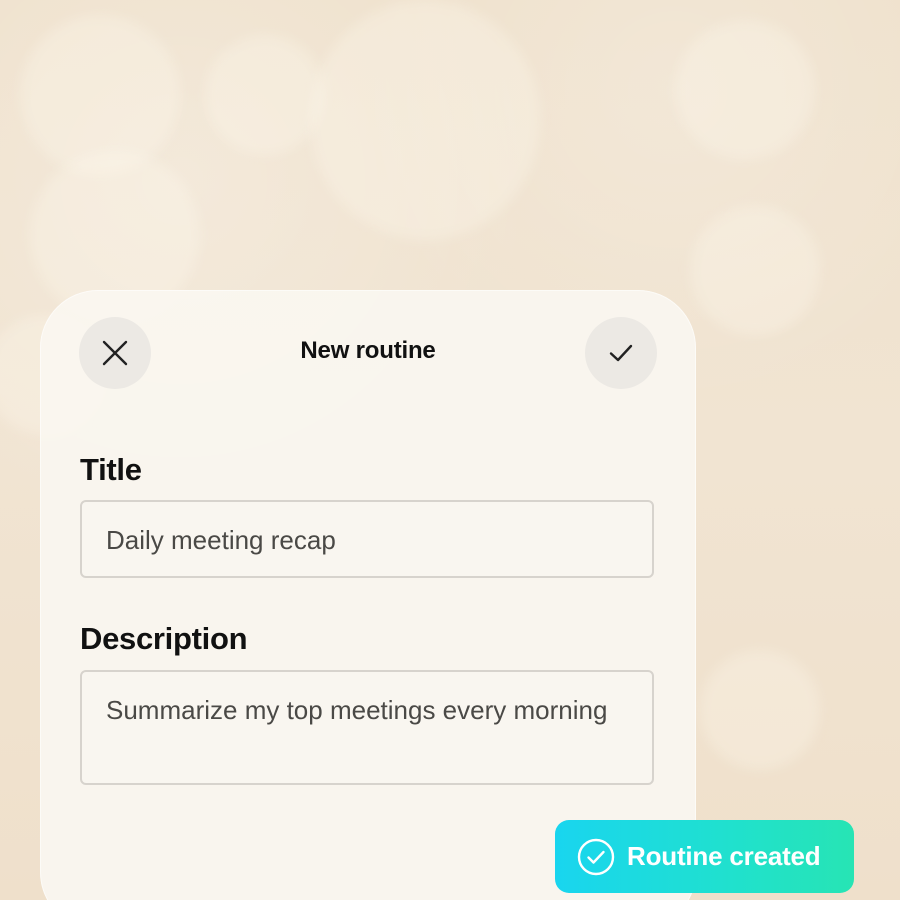 The image size is (900, 900). I want to click on title-input: Daily meeting recap, so click(367, 539).